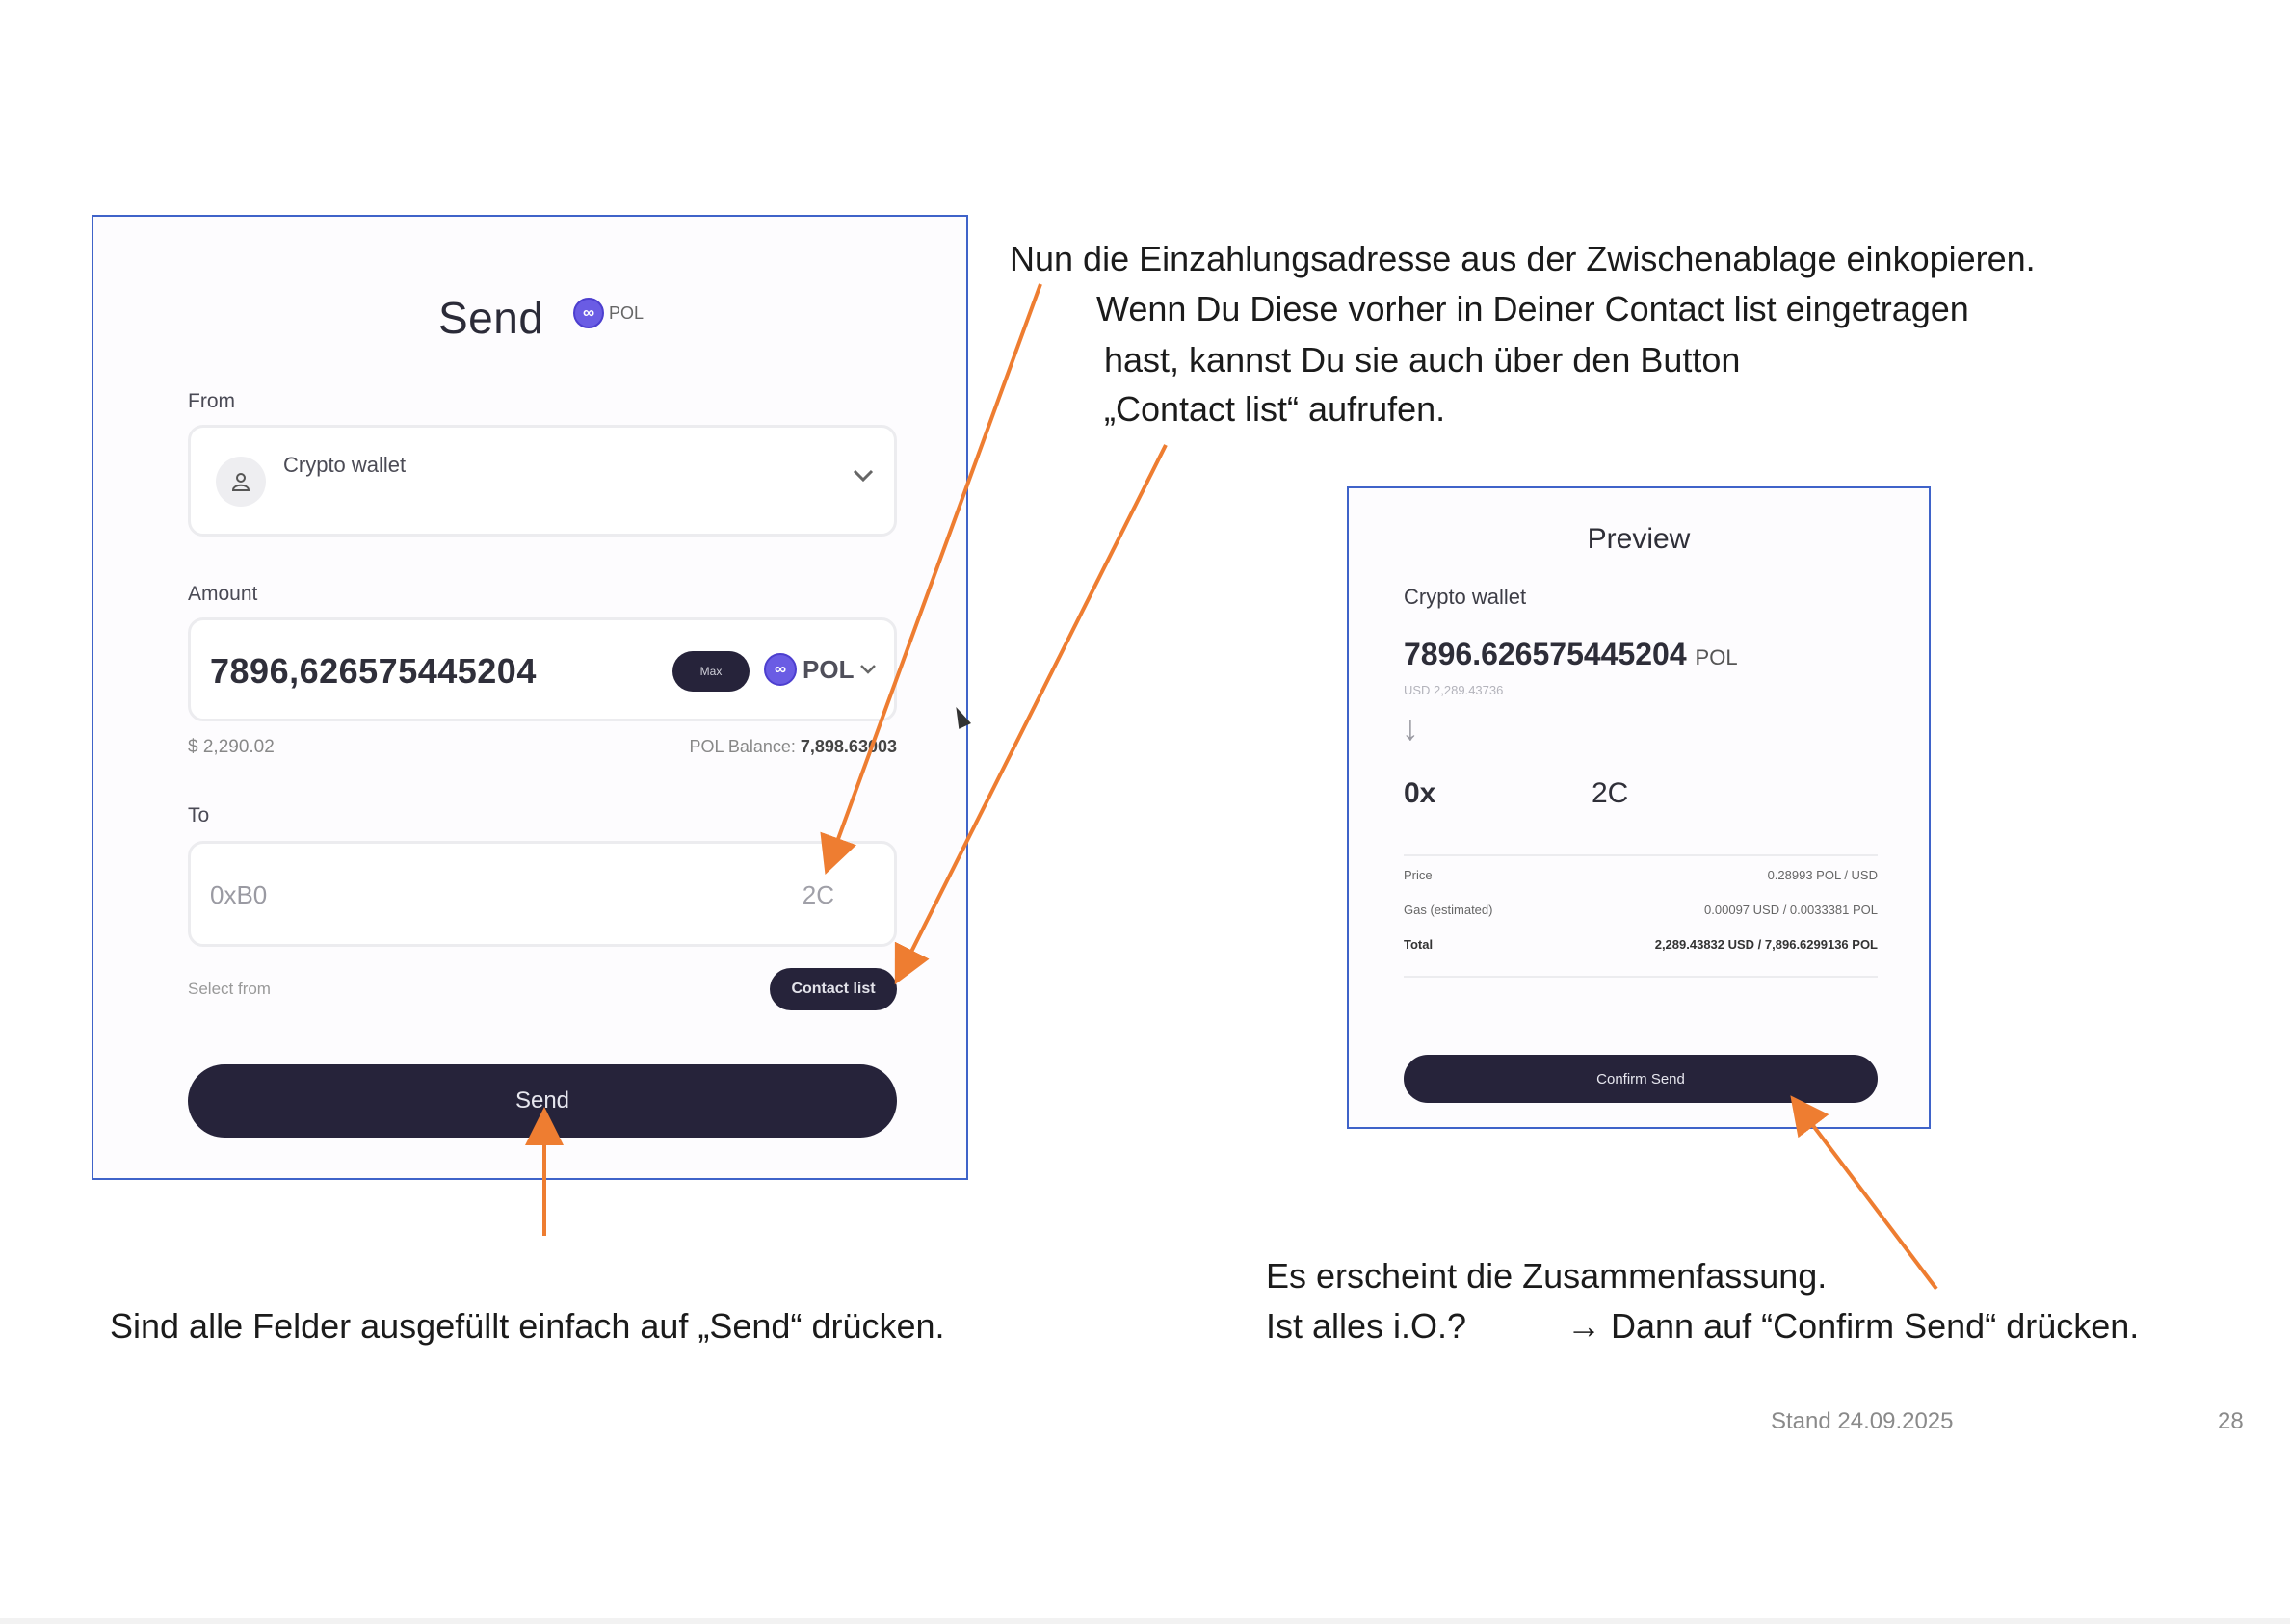  What do you see at coordinates (1864, 1193) in the screenshot?
I see `arrow-to-confirm-send` at bounding box center [1864, 1193].